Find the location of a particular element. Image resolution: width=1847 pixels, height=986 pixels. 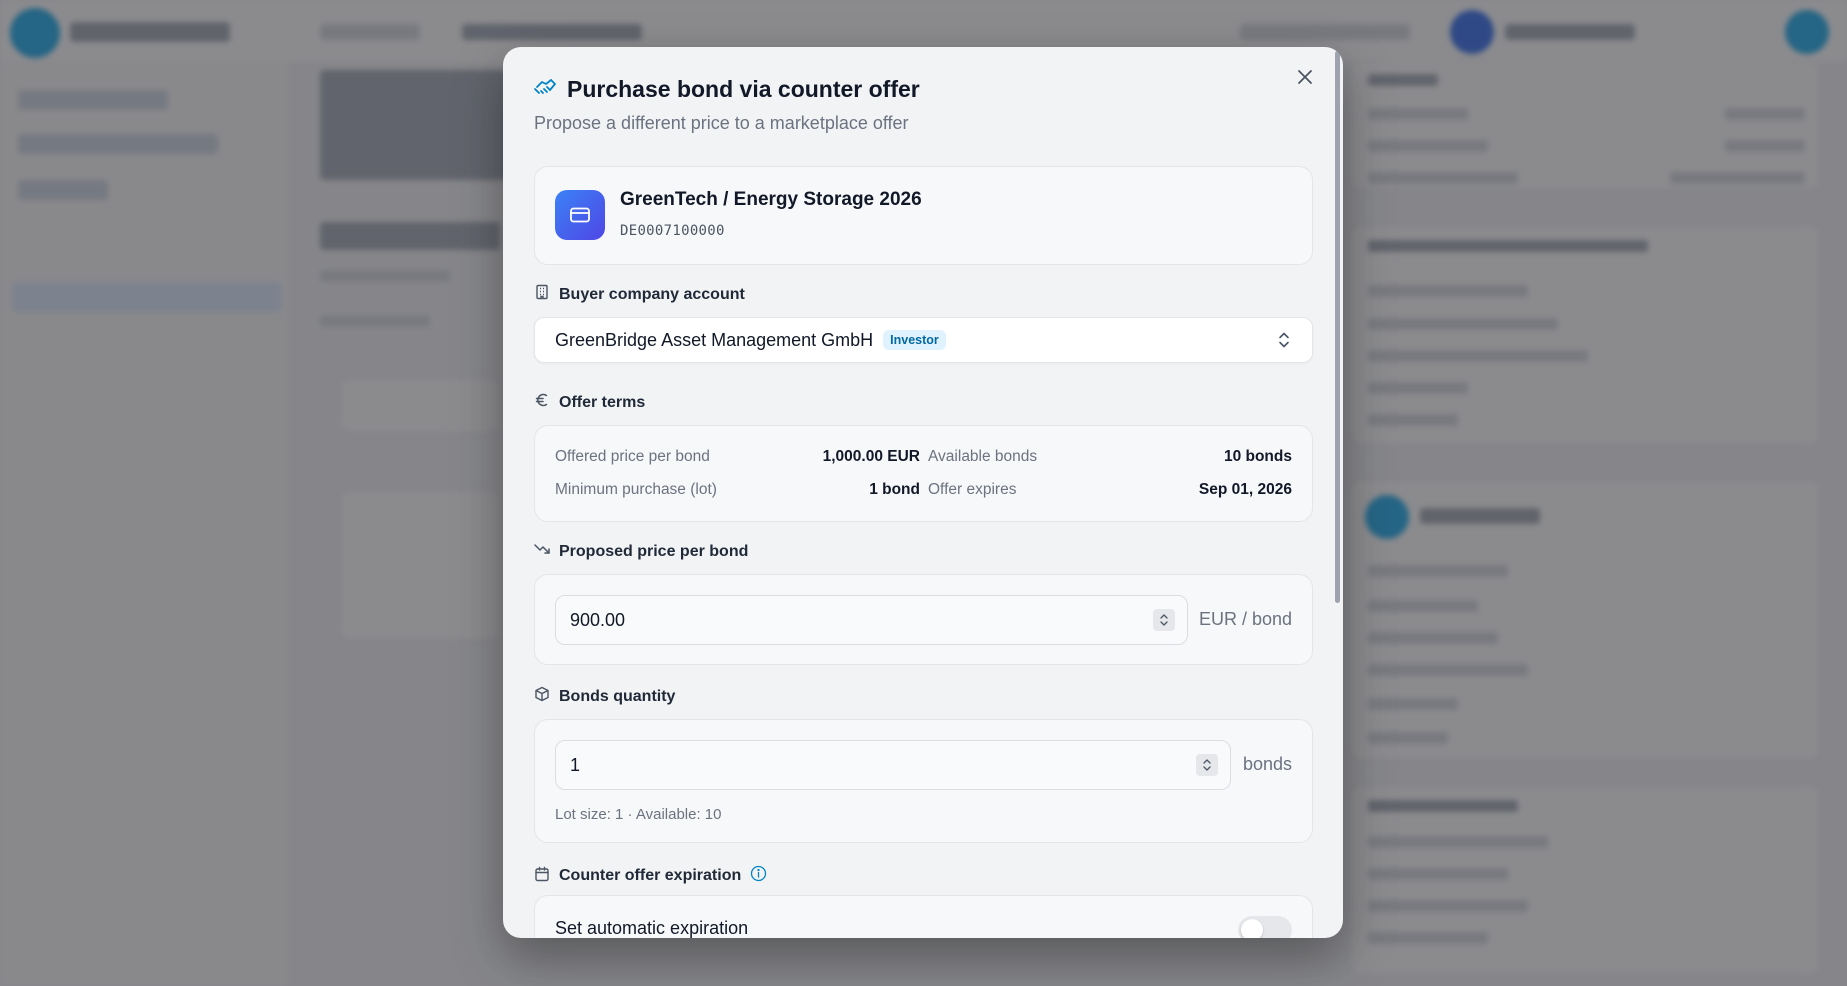

handshake-icon is located at coordinates (545, 89).